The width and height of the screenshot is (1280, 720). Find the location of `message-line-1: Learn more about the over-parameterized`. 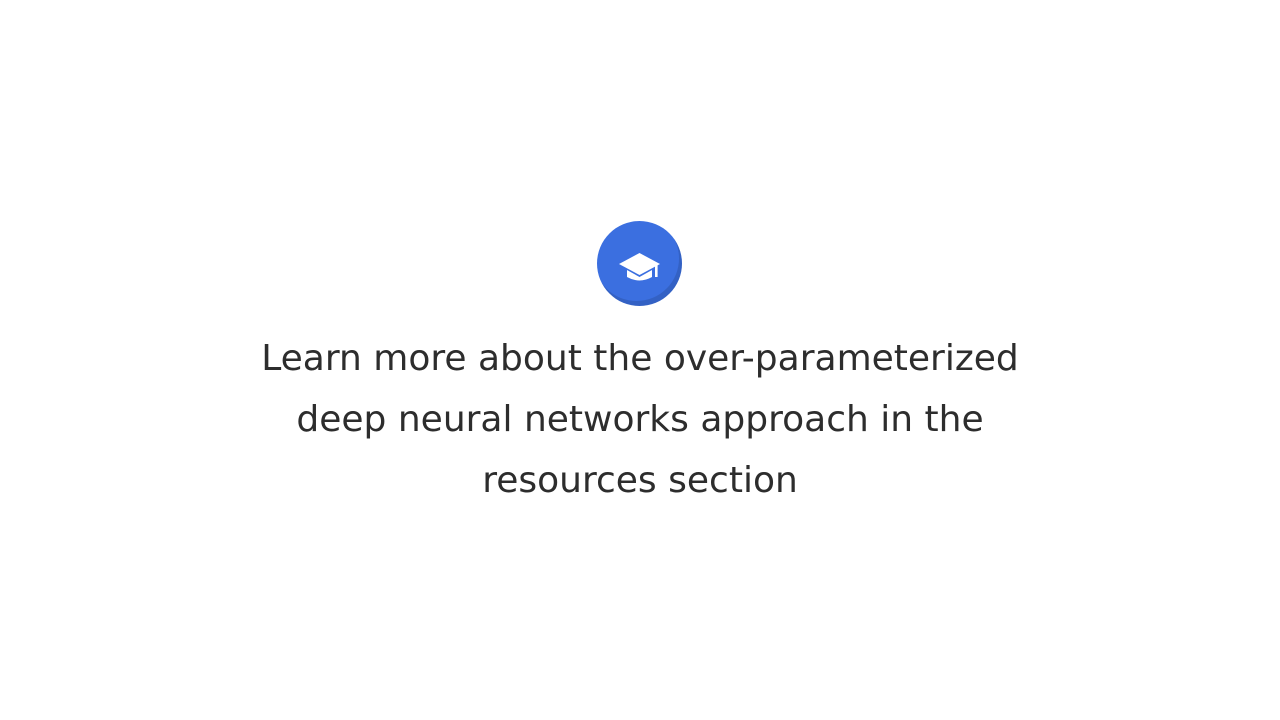

message-line-1: Learn more about the over-parameterized is located at coordinates (640, 358).